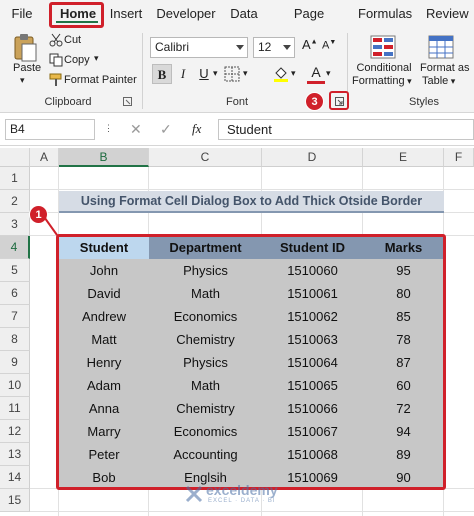 The width and height of the screenshot is (474, 516). What do you see at coordinates (447, 14) in the screenshot?
I see `tab-review: Review` at bounding box center [447, 14].